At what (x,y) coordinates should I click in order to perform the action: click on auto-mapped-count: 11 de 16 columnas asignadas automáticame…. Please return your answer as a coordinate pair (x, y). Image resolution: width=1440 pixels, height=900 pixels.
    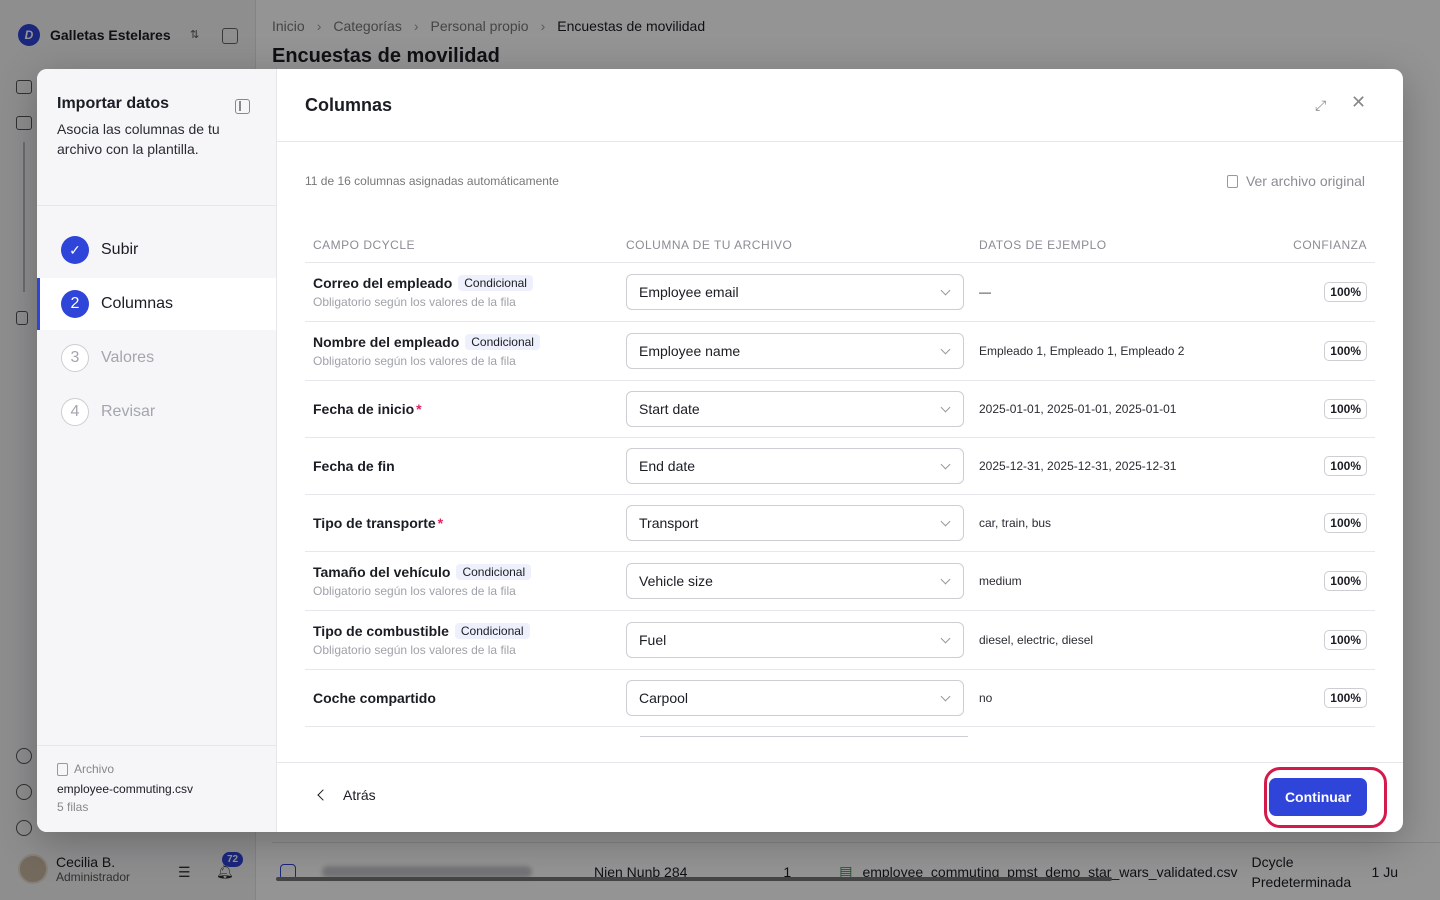
    Looking at the image, I should click on (432, 181).